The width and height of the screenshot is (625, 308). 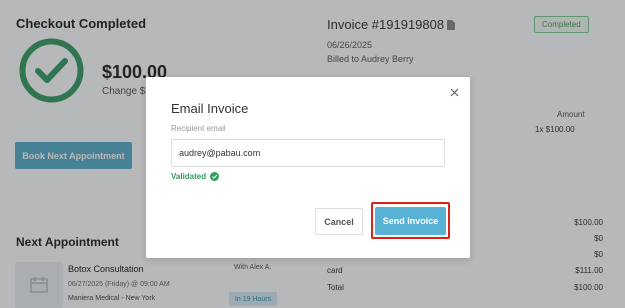 I want to click on validated-status: Validated, so click(x=195, y=176).